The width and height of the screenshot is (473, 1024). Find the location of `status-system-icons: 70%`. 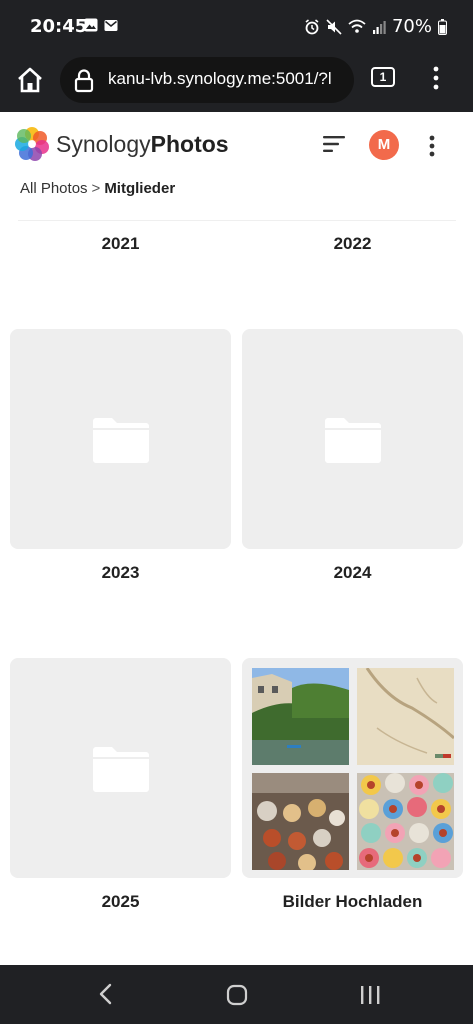

status-system-icons: 70% is located at coordinates (375, 26).